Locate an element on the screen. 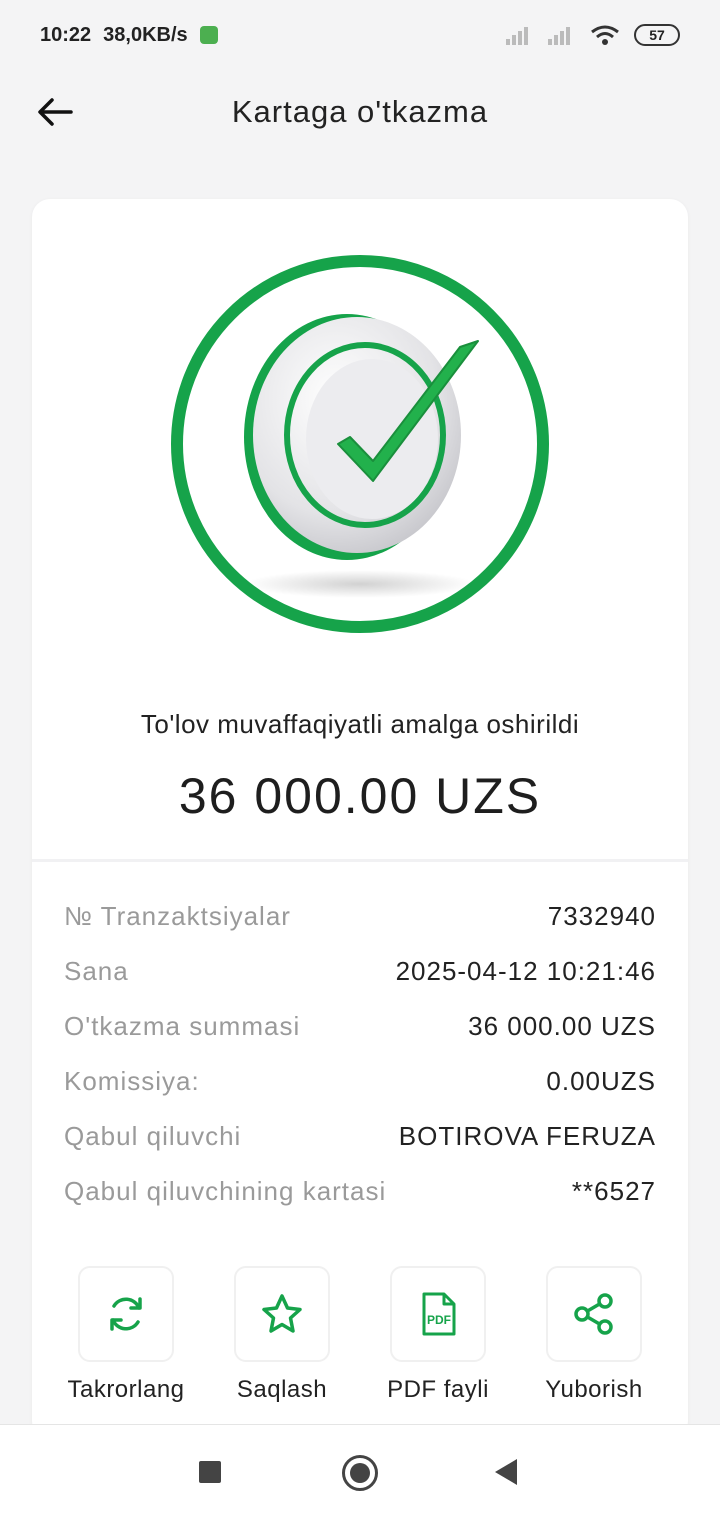 Image resolution: width=720 pixels, height=1520 pixels. recent-apps-icon is located at coordinates (210, 1472).